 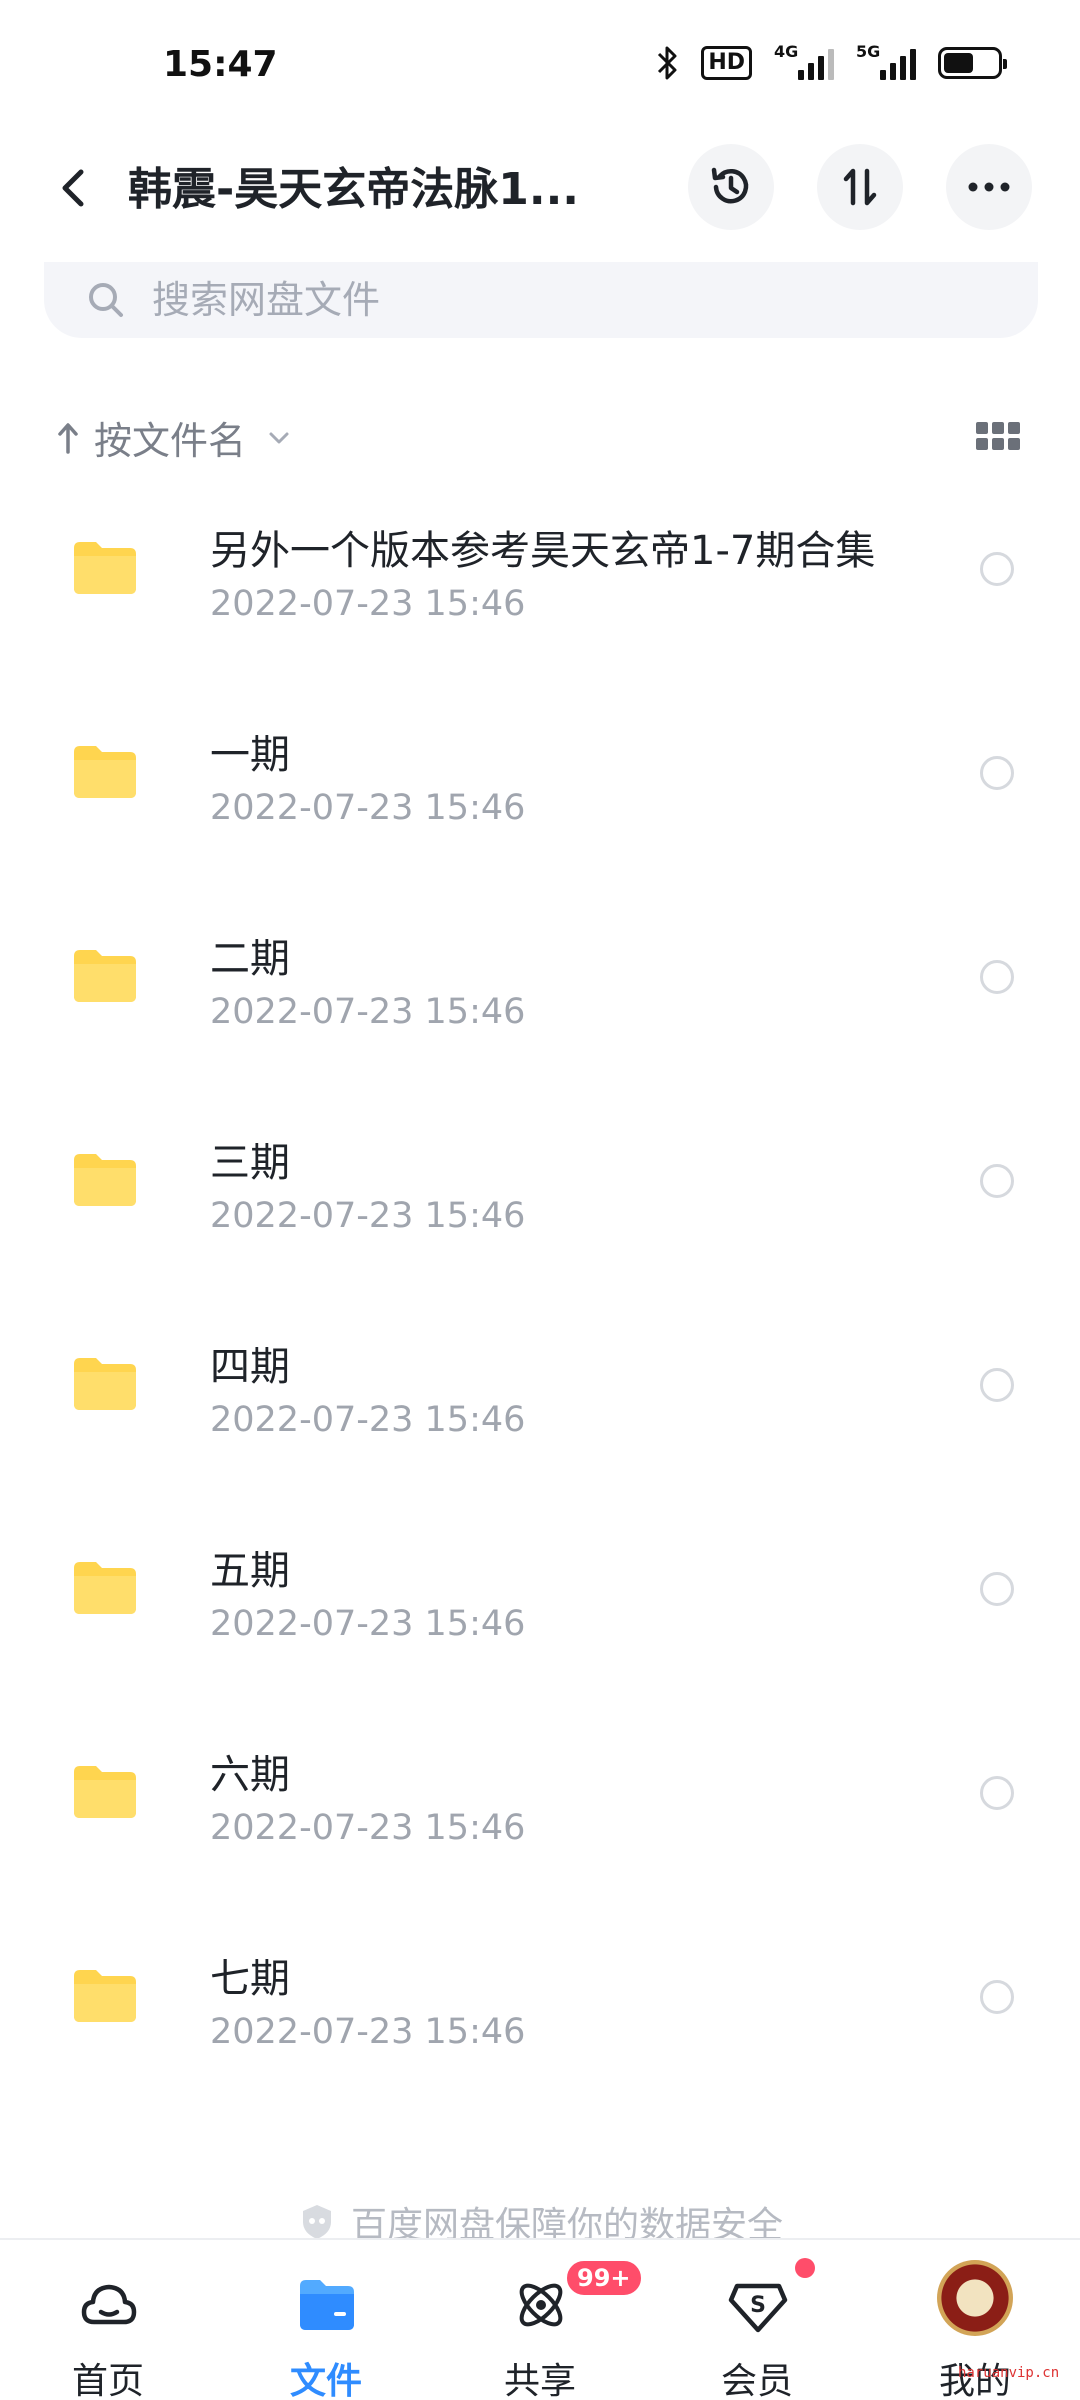 I want to click on tab-label: 会员, so click(x=756, y=2380).